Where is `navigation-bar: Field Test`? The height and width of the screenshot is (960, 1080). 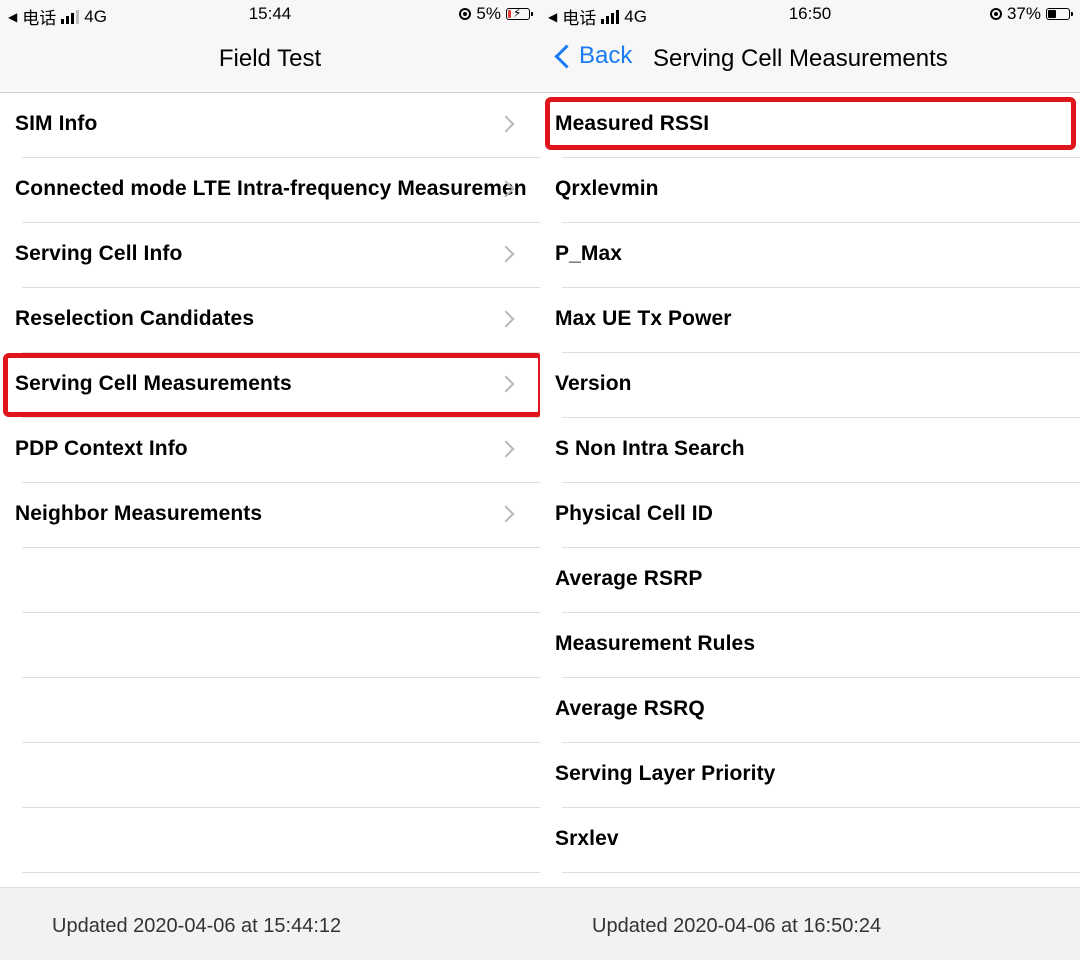 navigation-bar: Field Test is located at coordinates (270, 60).